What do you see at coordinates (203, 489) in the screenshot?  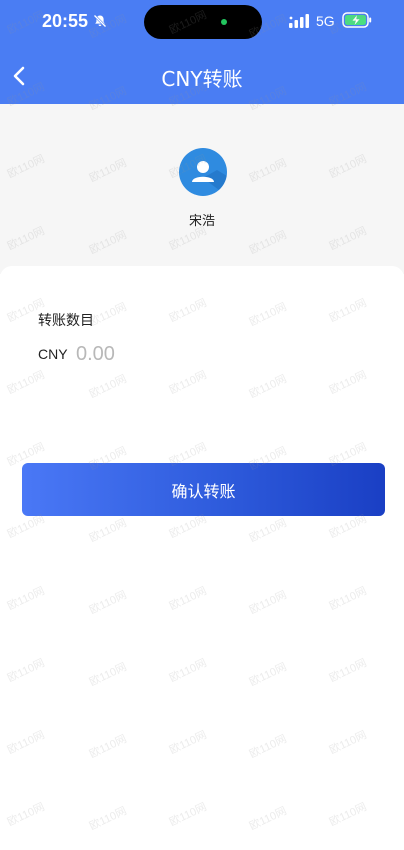 I see `confirm-transfer-button: 确认转账` at bounding box center [203, 489].